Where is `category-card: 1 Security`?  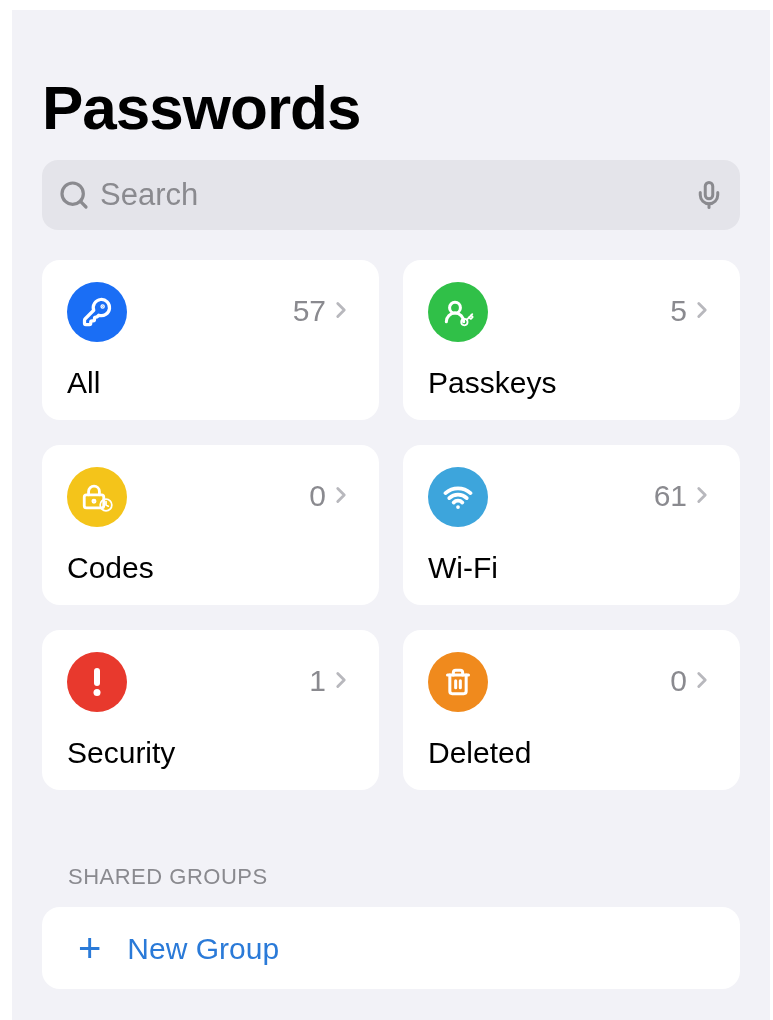 category-card: 1 Security is located at coordinates (210, 710).